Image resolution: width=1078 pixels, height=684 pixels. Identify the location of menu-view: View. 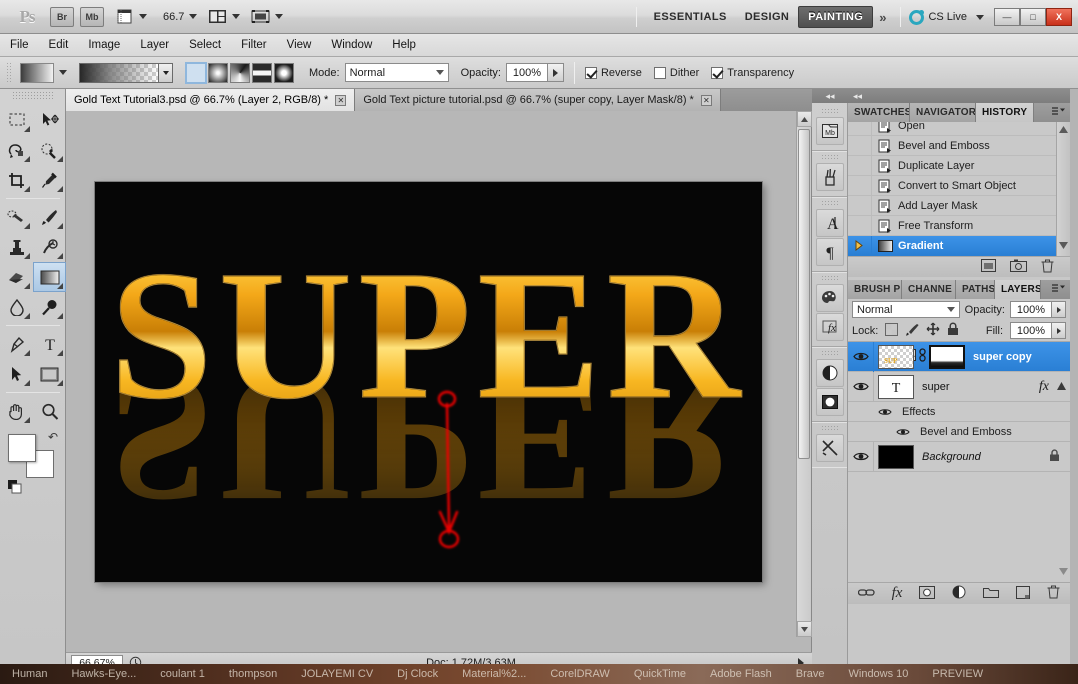
(299, 45).